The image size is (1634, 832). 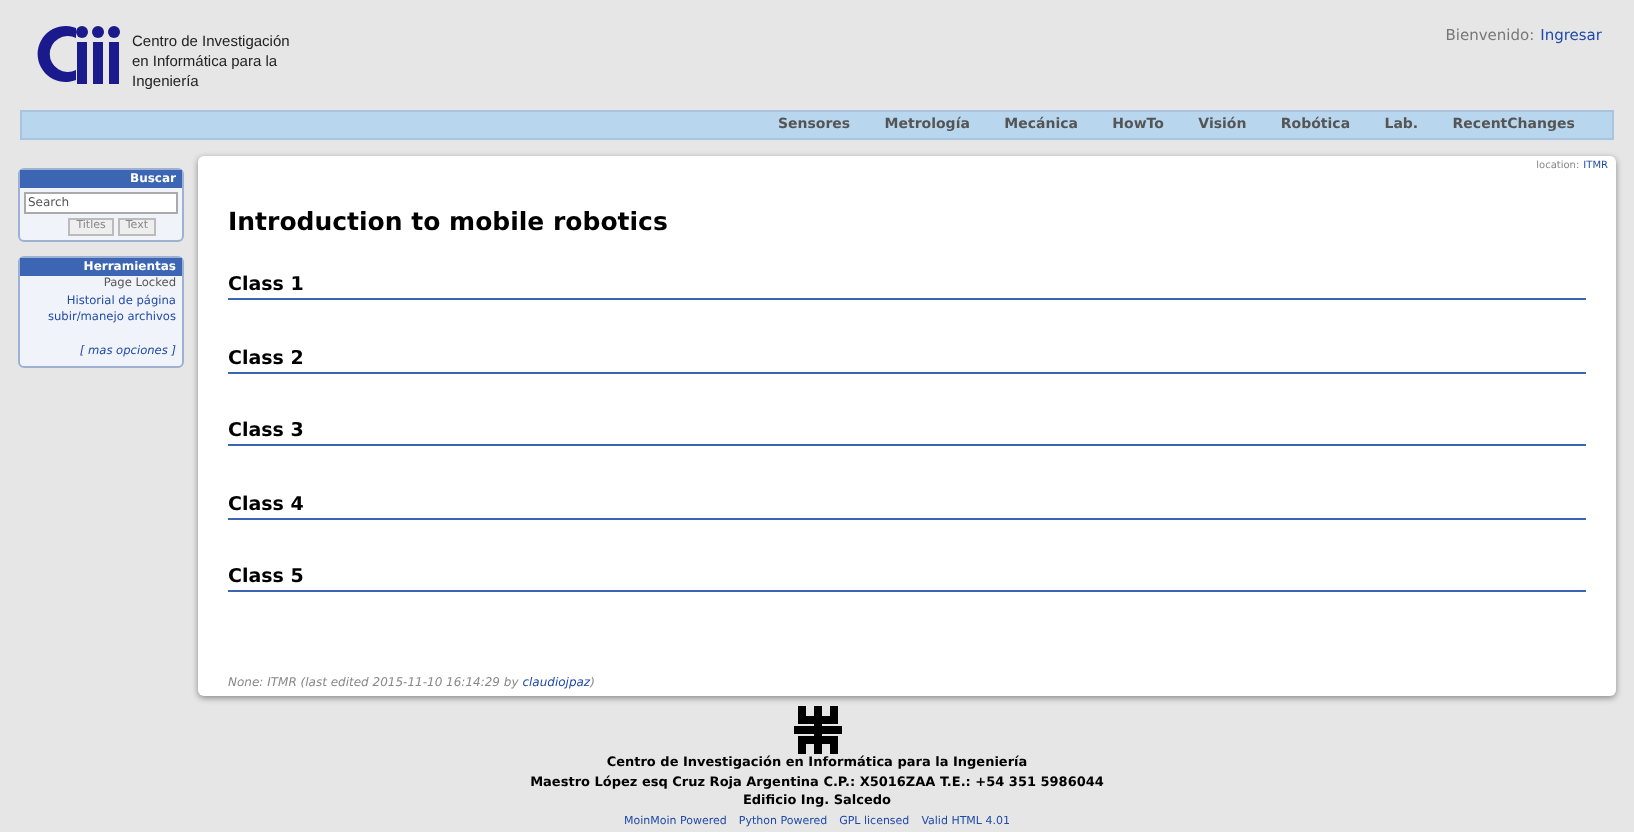 What do you see at coordinates (907, 359) in the screenshot?
I see `section-heading: Class 2` at bounding box center [907, 359].